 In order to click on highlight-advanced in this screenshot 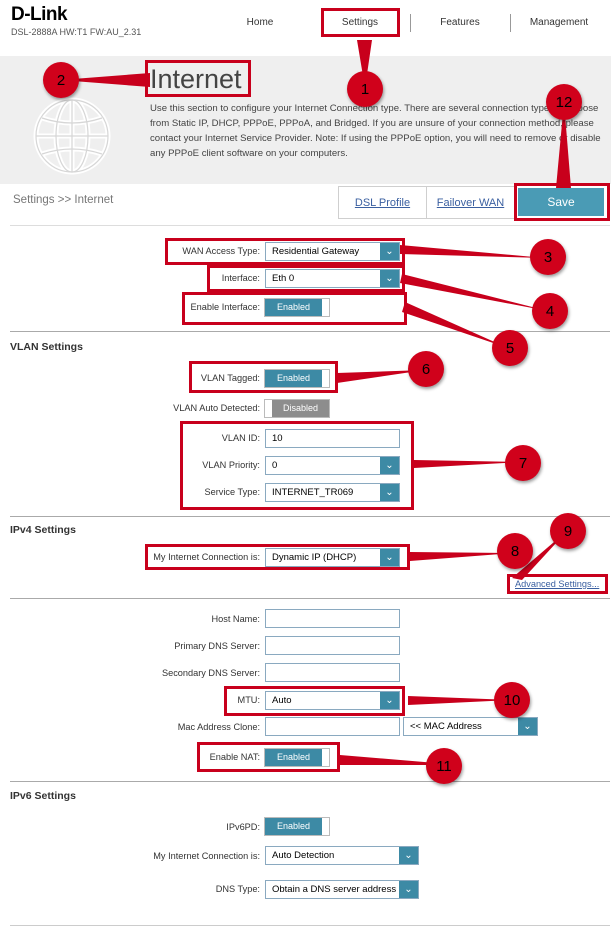, I will do `click(557, 584)`.